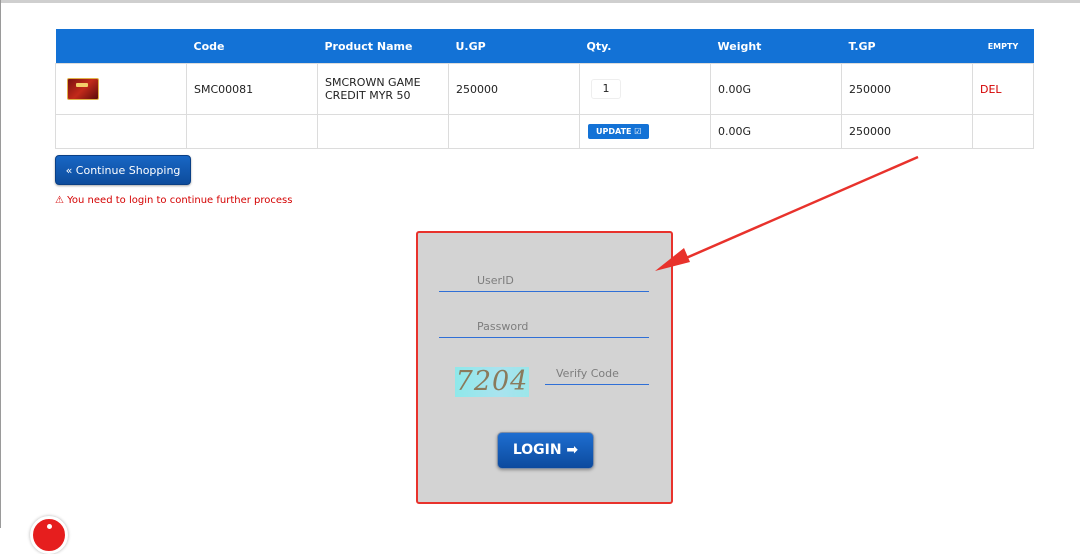  Describe the element at coordinates (597, 374) in the screenshot. I see `verify-code-input: Verify Code` at that location.